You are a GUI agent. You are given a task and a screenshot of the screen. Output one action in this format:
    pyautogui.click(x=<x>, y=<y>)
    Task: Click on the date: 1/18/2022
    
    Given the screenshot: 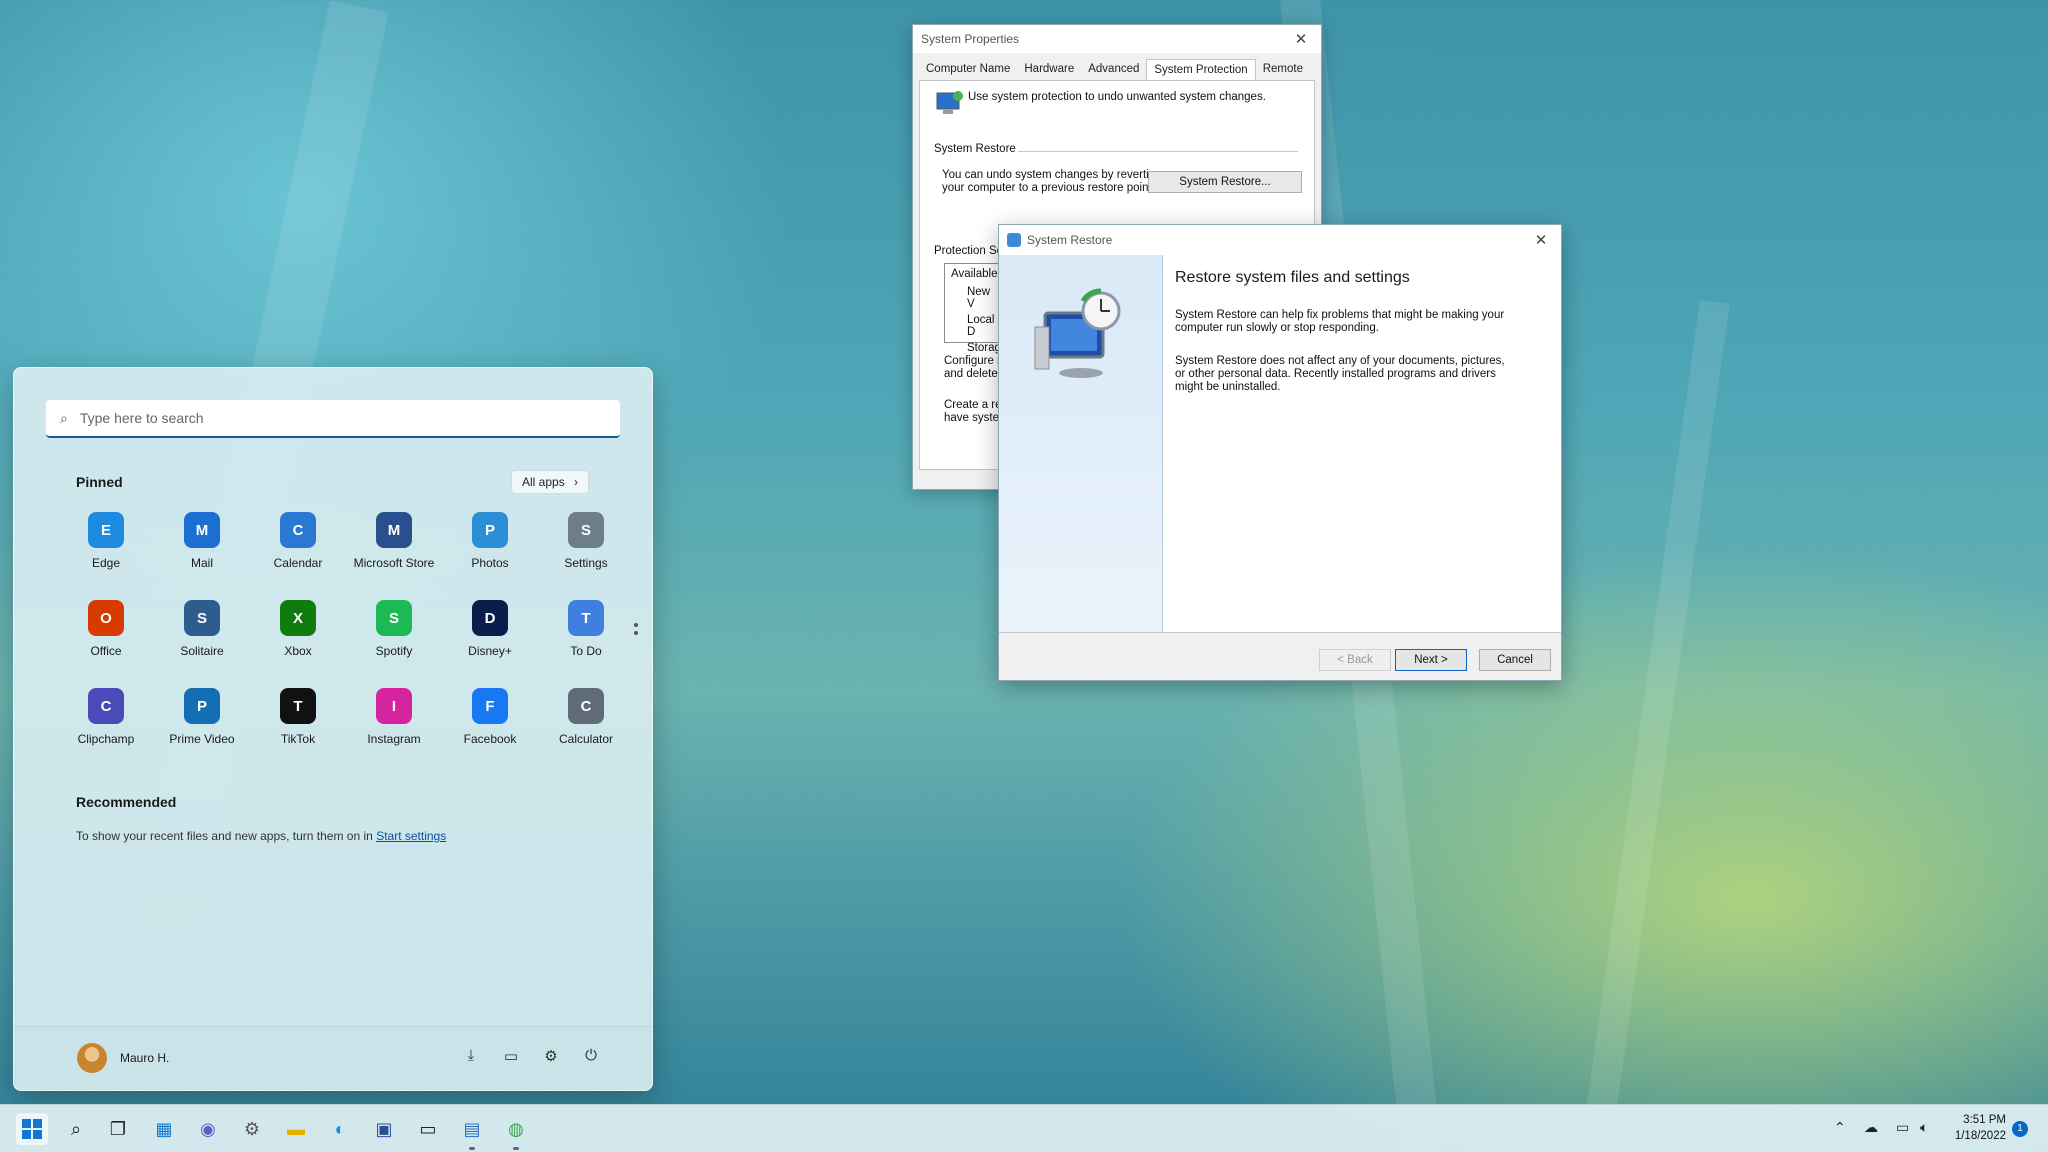 What is the action you would take?
    pyautogui.click(x=1980, y=1136)
    